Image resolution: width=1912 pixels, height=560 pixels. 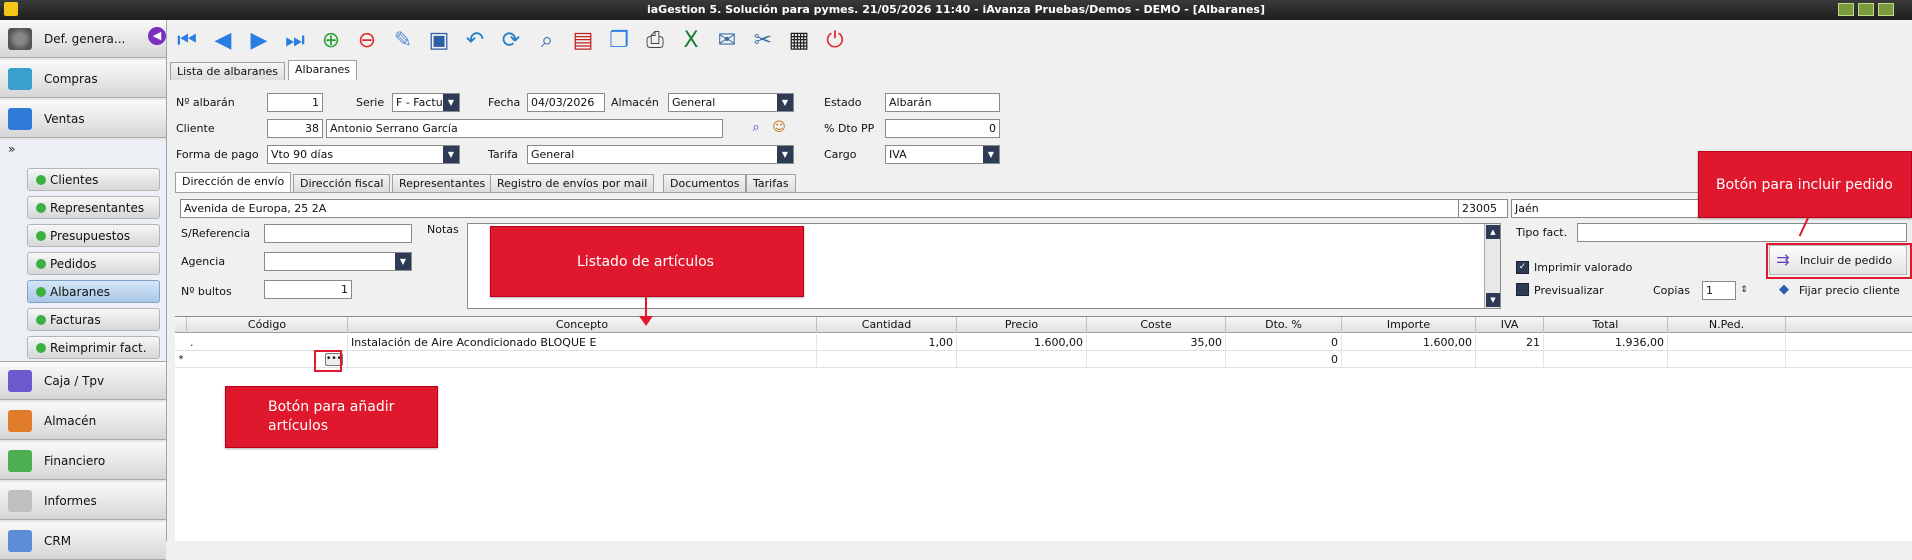 I want to click on cell-nped, so click(x=1727, y=342).